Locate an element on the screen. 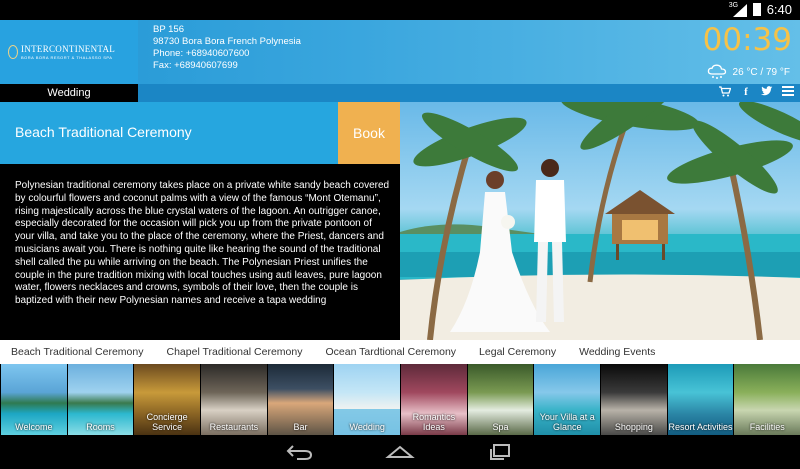  status-time: 6:40 is located at coordinates (779, 9).